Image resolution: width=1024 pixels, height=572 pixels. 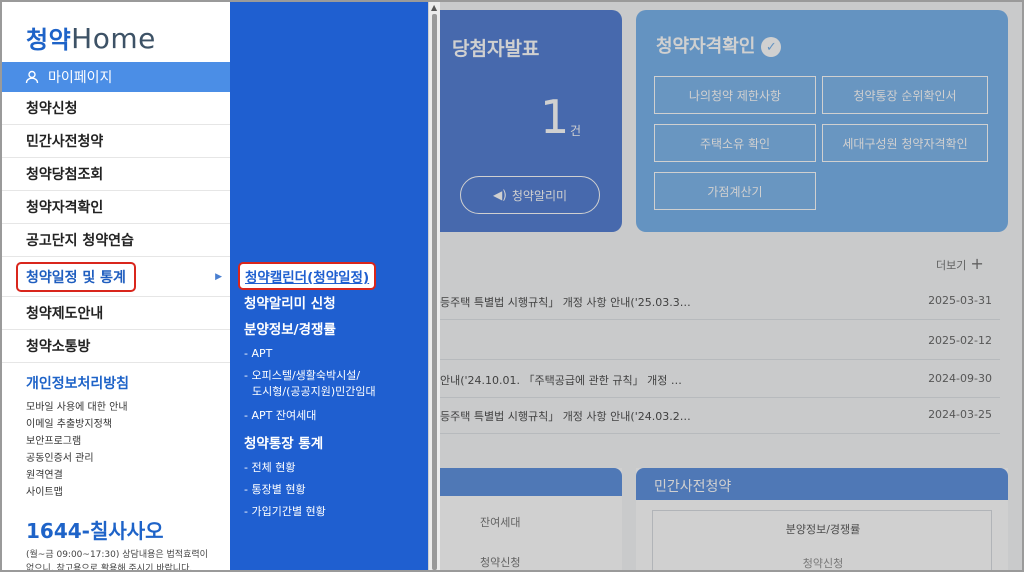 I want to click on submenu-apt-remain: - APT 잔여세대, so click(x=280, y=416).